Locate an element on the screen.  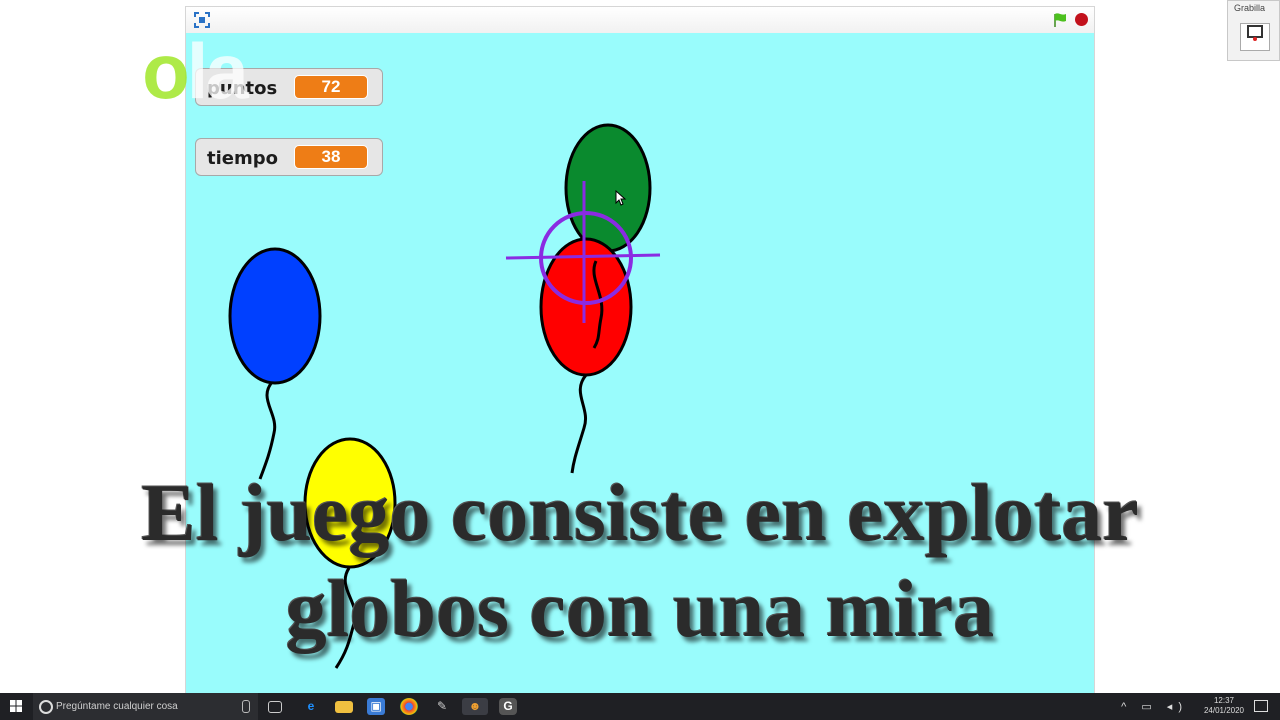
taskbar-search-box: Pregúntame cualquier cosa is located at coordinates (145, 706).